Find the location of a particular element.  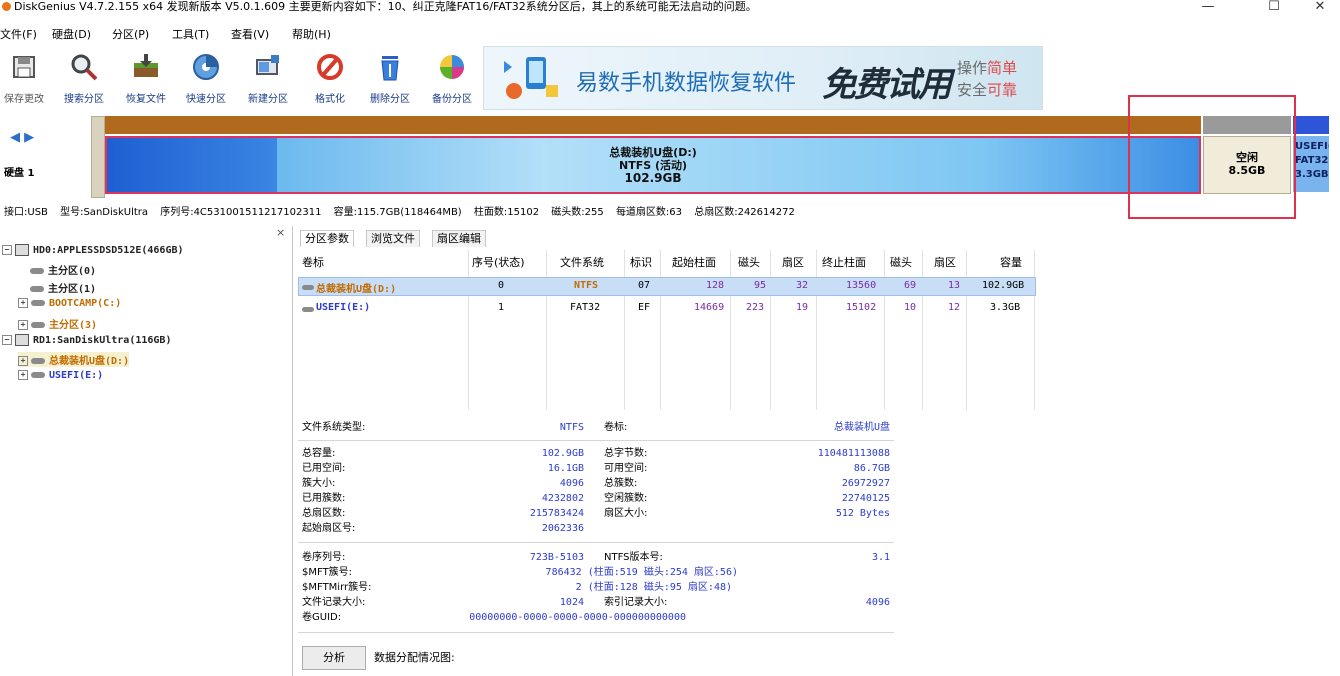

tab-browse-files: 浏览文件 is located at coordinates (393, 238).